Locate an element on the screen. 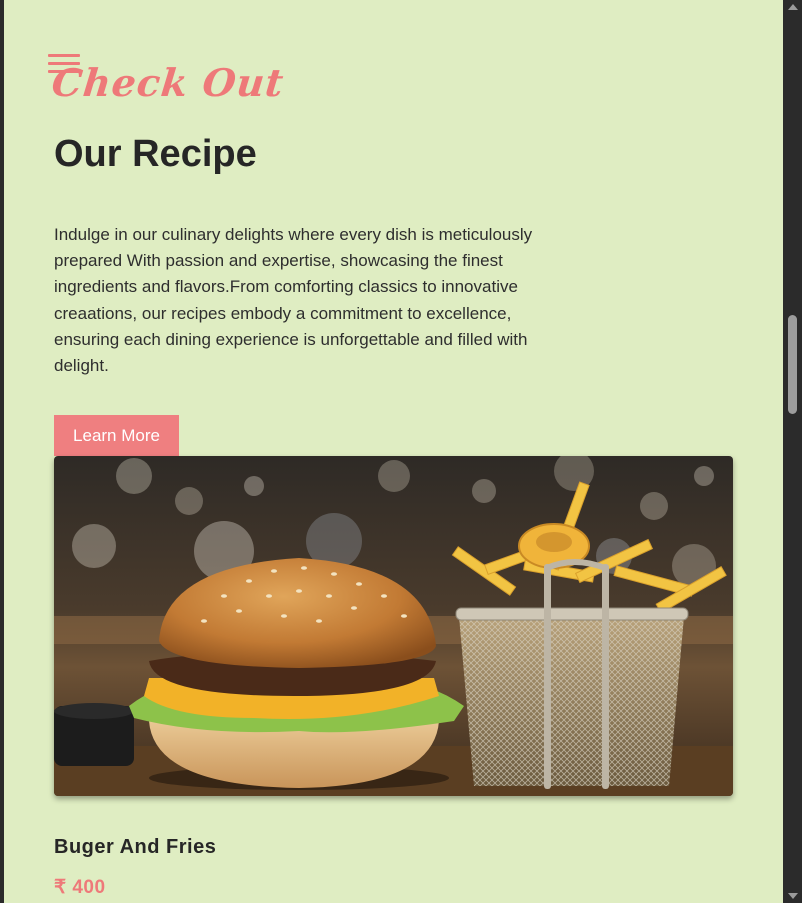 The height and width of the screenshot is (903, 802). menu-bar is located at coordinates (64, 55).